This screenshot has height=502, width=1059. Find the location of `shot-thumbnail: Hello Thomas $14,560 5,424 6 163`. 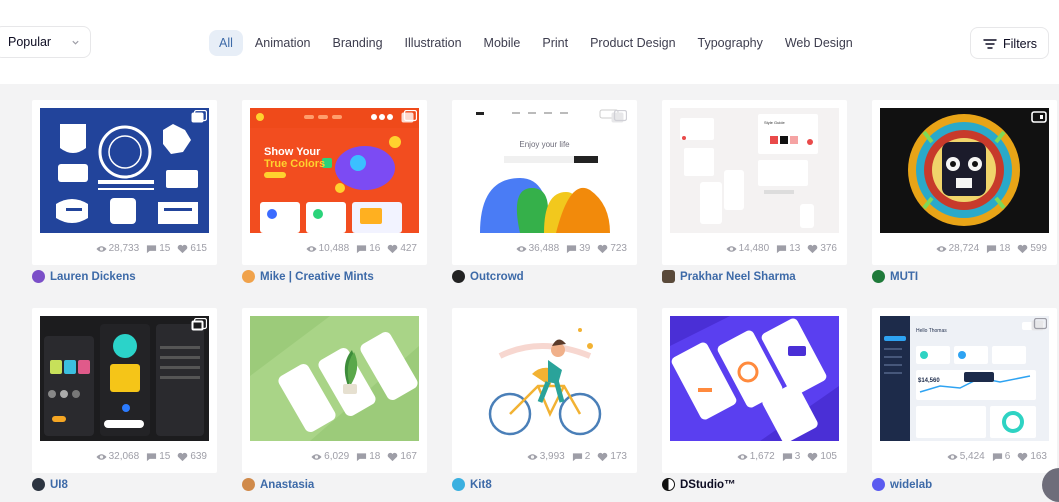

shot-thumbnail: Hello Thomas $14,560 5,424 6 163 is located at coordinates (964, 390).